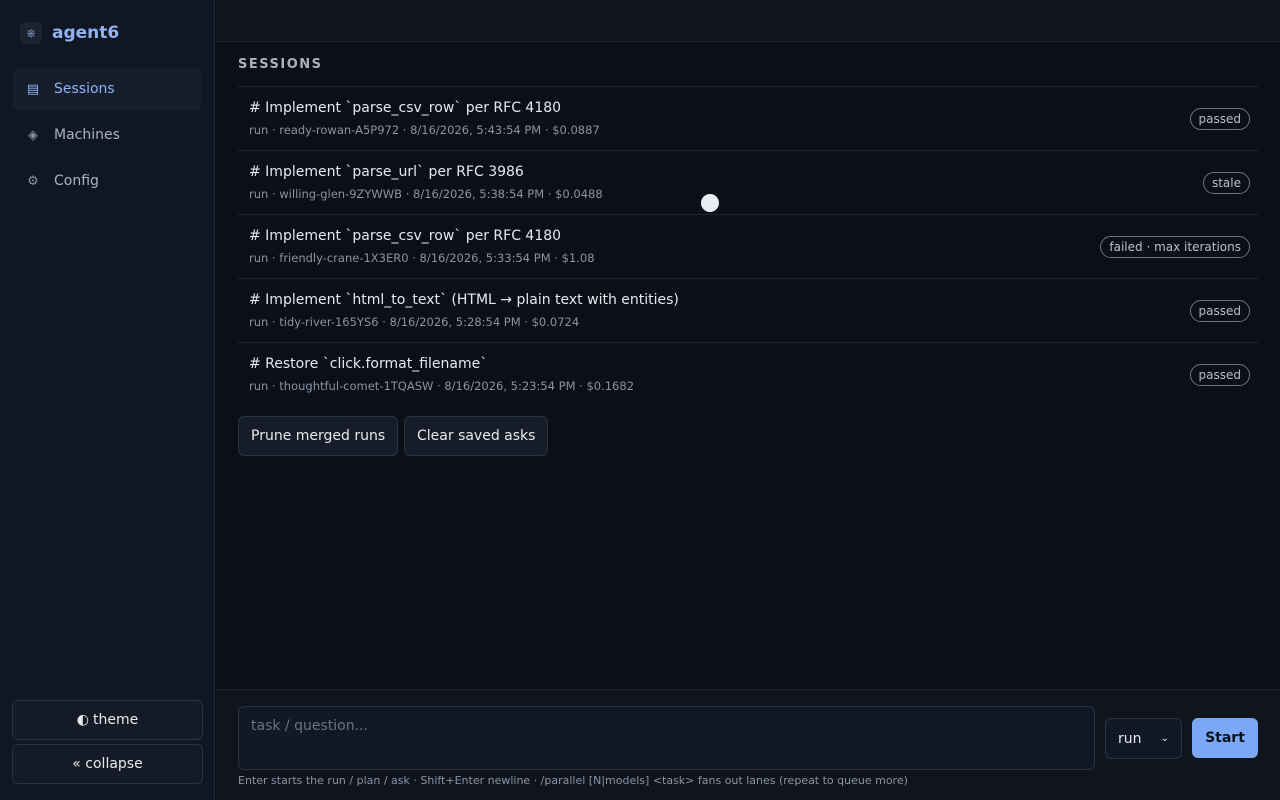  What do you see at coordinates (86, 33) in the screenshot?
I see `app-name: agent6` at bounding box center [86, 33].